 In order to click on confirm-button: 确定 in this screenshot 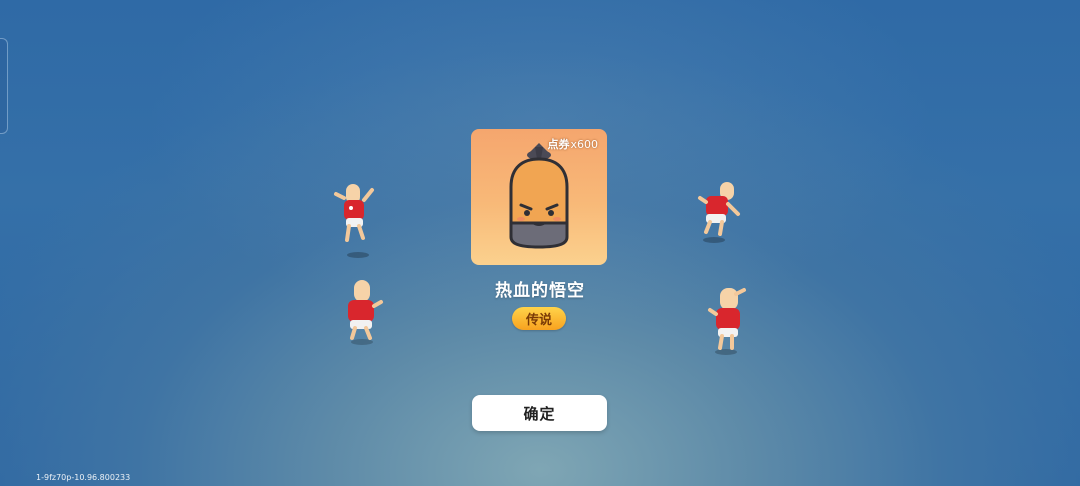, I will do `click(539, 413)`.